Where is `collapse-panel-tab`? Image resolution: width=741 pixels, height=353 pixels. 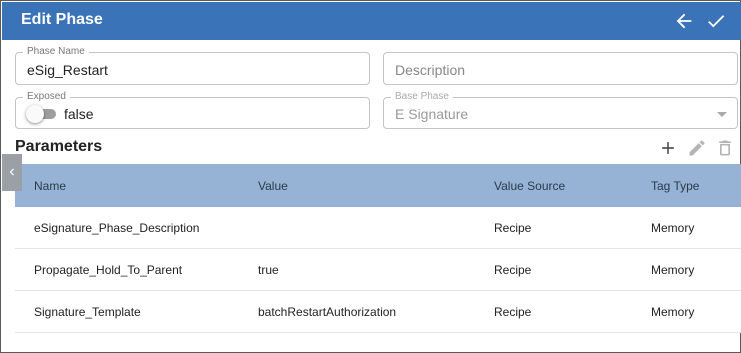
collapse-panel-tab is located at coordinates (12, 172).